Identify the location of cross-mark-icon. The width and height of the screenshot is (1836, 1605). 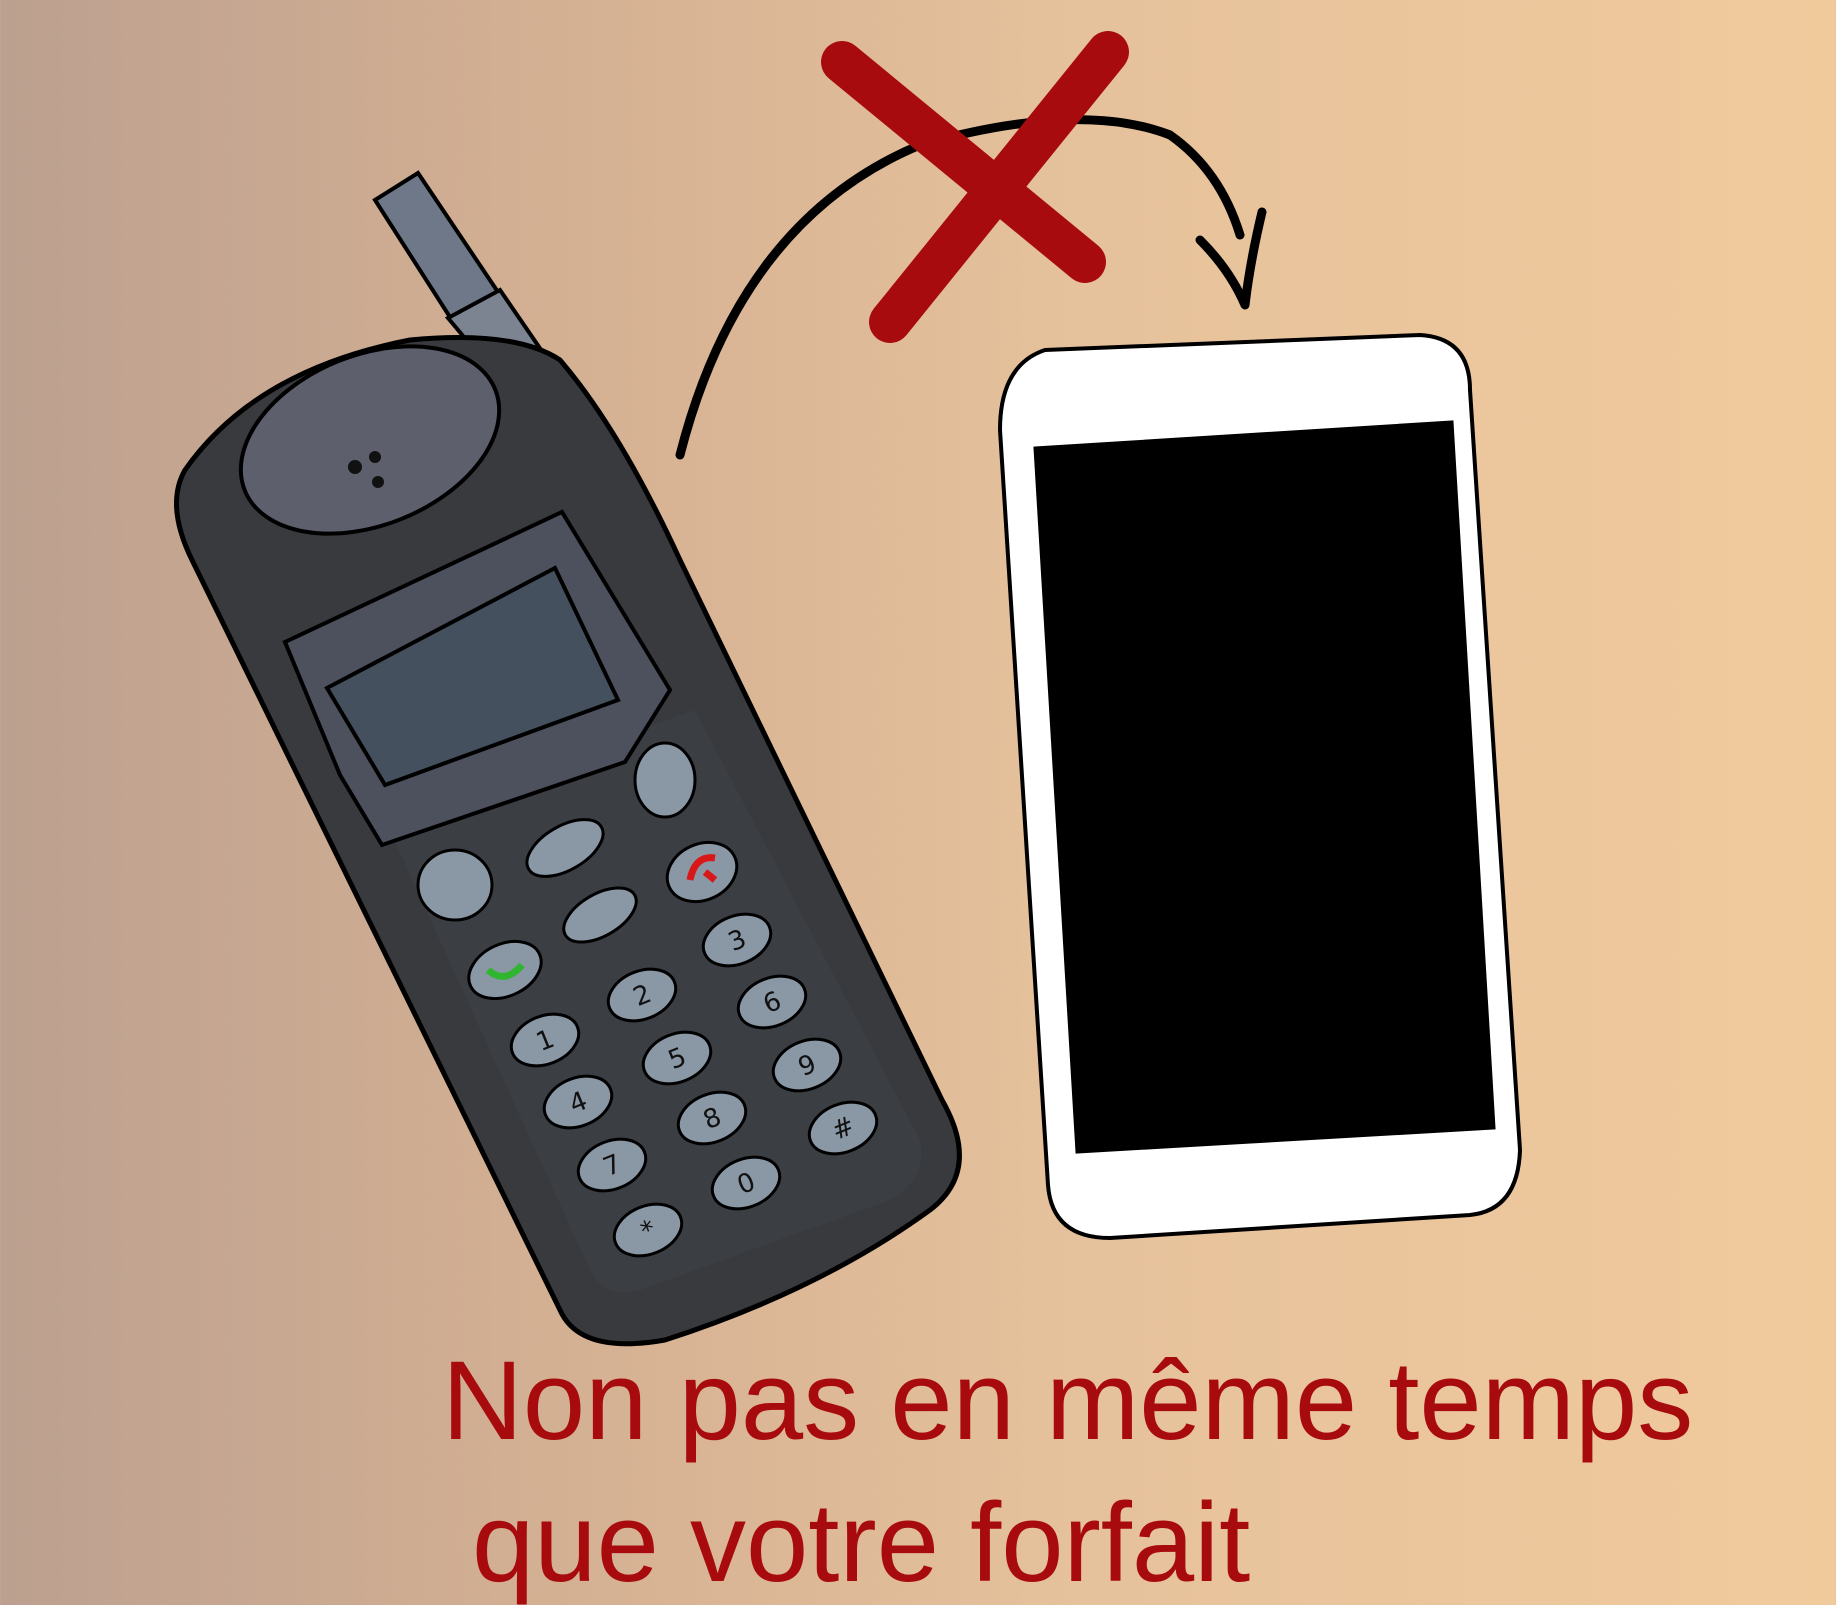
(975, 187).